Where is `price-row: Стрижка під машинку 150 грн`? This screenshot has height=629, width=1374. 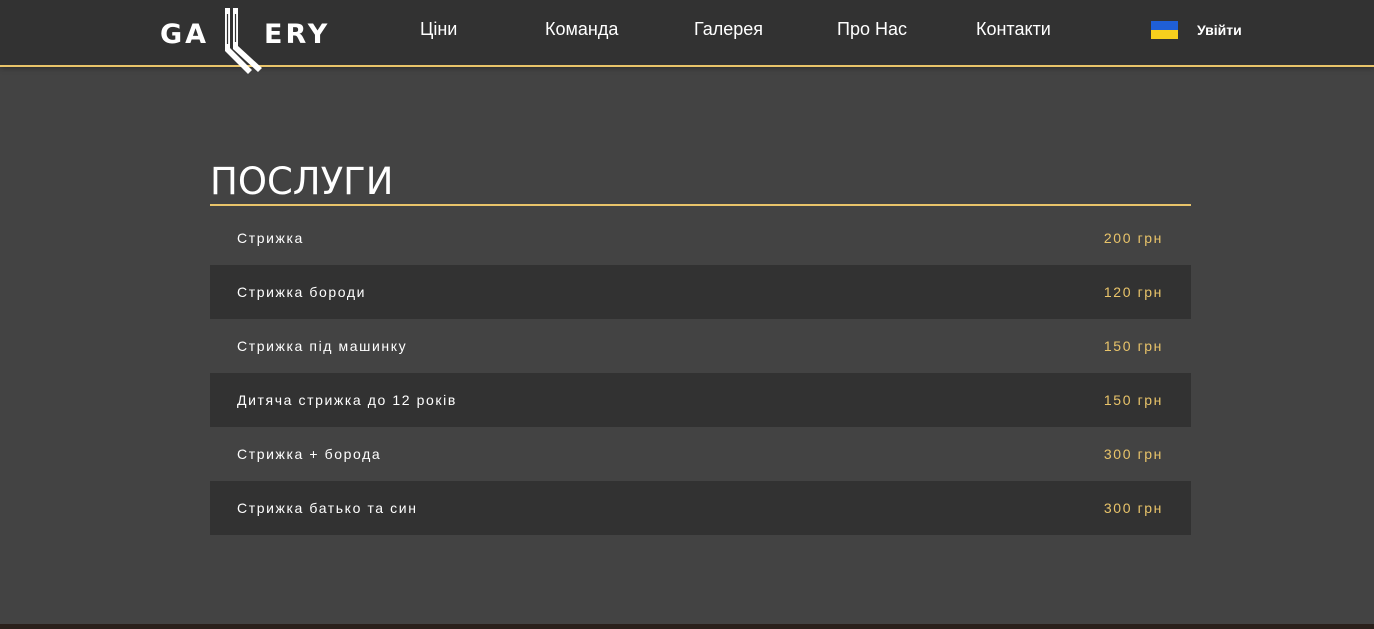 price-row: Стрижка під машинку 150 грн is located at coordinates (700, 346).